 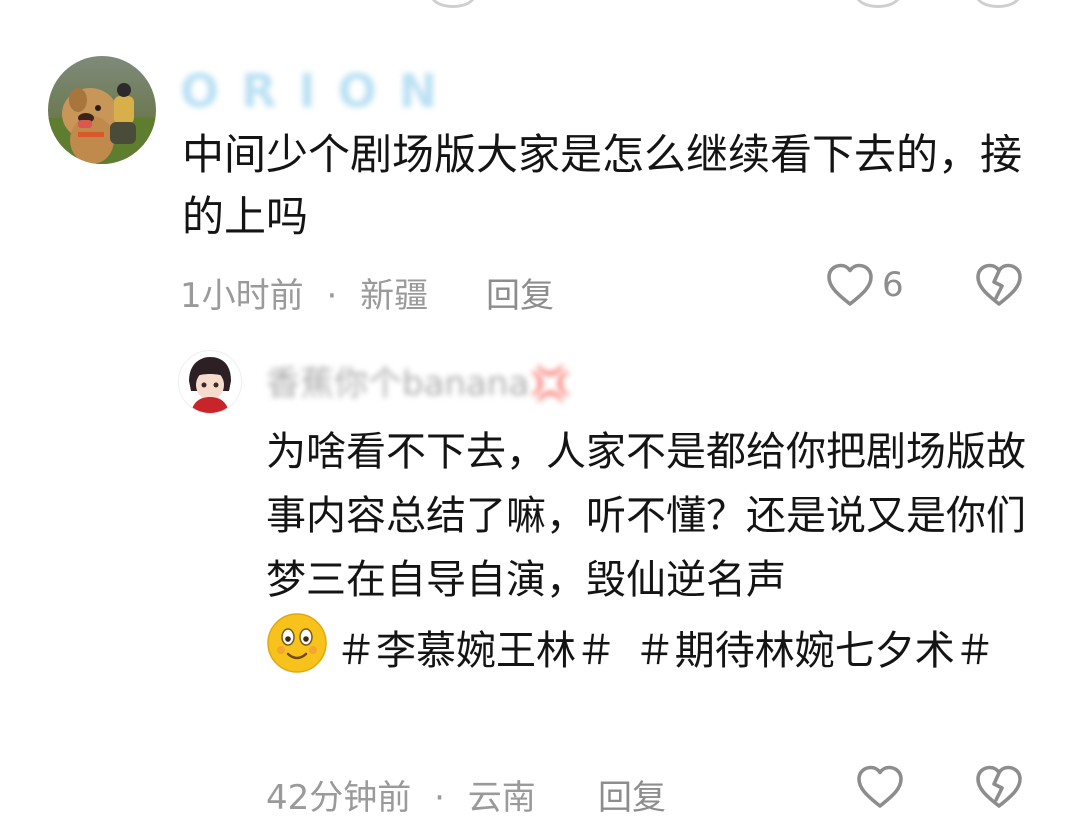 I want to click on like-button: 6, so click(x=865, y=285).